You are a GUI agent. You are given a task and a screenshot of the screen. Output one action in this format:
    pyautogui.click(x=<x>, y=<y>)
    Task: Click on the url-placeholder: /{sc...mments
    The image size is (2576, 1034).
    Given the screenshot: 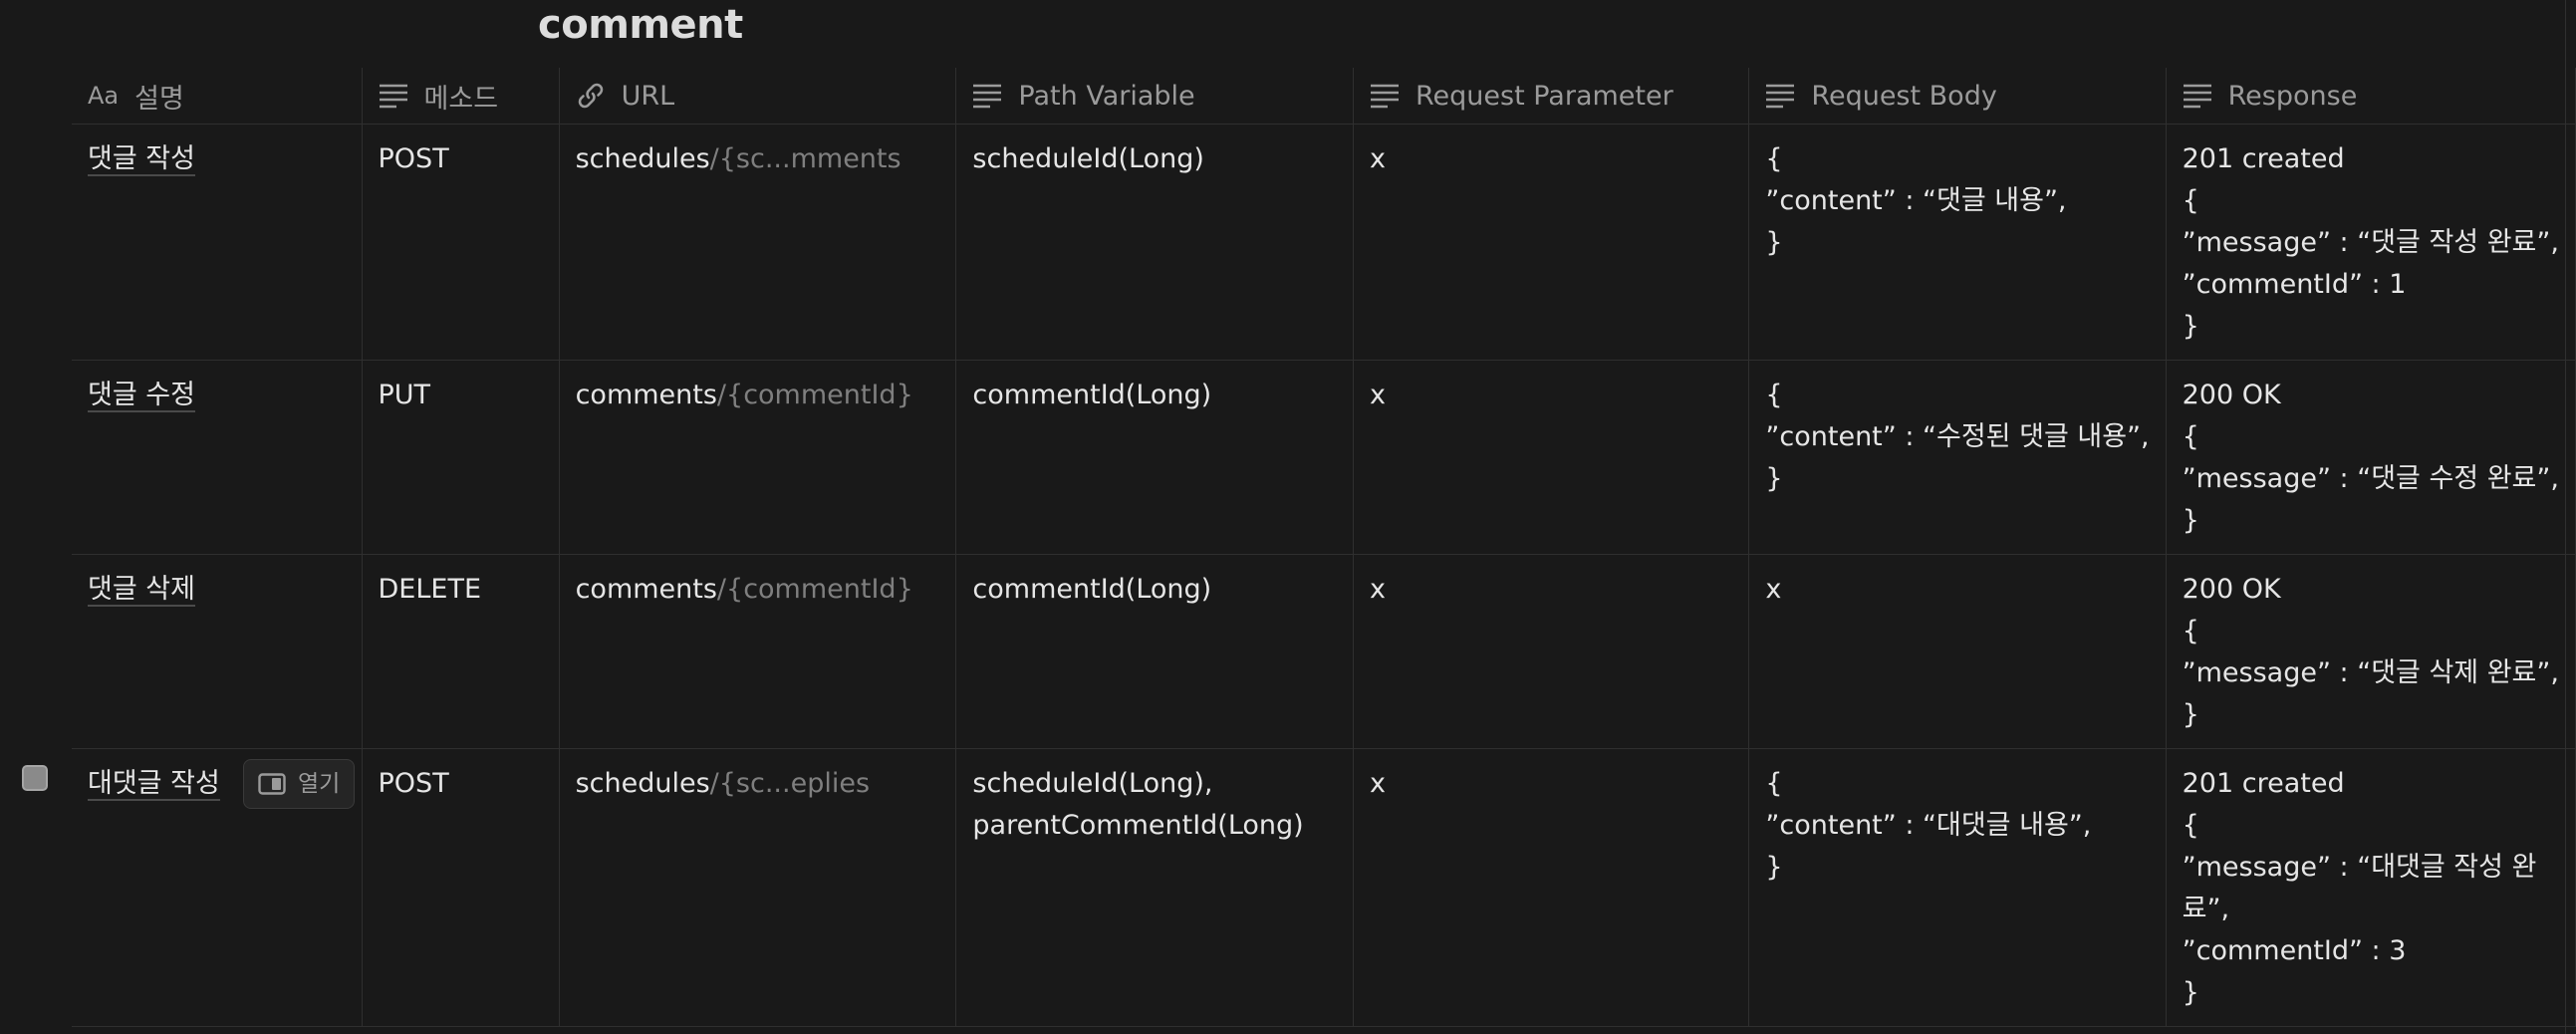 What is the action you would take?
    pyautogui.click(x=805, y=158)
    